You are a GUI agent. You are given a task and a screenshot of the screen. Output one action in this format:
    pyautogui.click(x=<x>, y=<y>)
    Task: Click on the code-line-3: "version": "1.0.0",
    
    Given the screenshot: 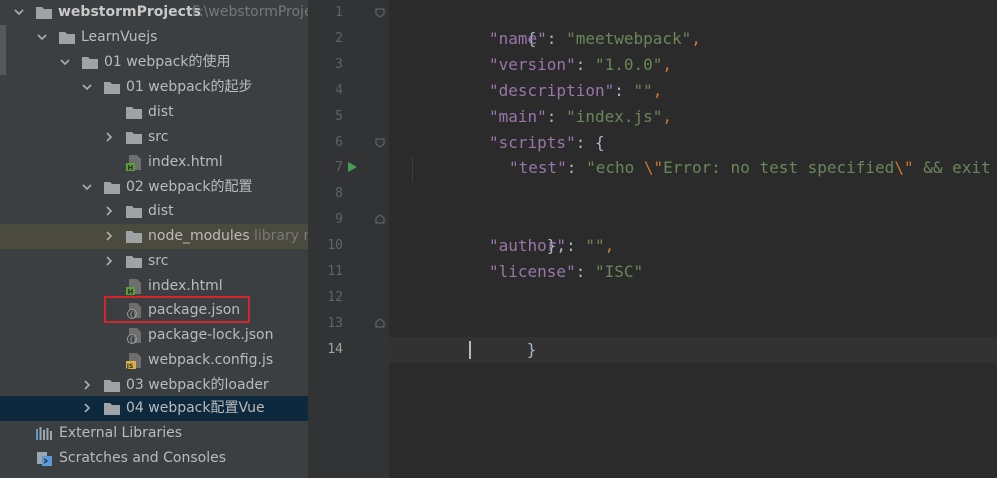 What is the action you would take?
    pyautogui.click(x=580, y=65)
    